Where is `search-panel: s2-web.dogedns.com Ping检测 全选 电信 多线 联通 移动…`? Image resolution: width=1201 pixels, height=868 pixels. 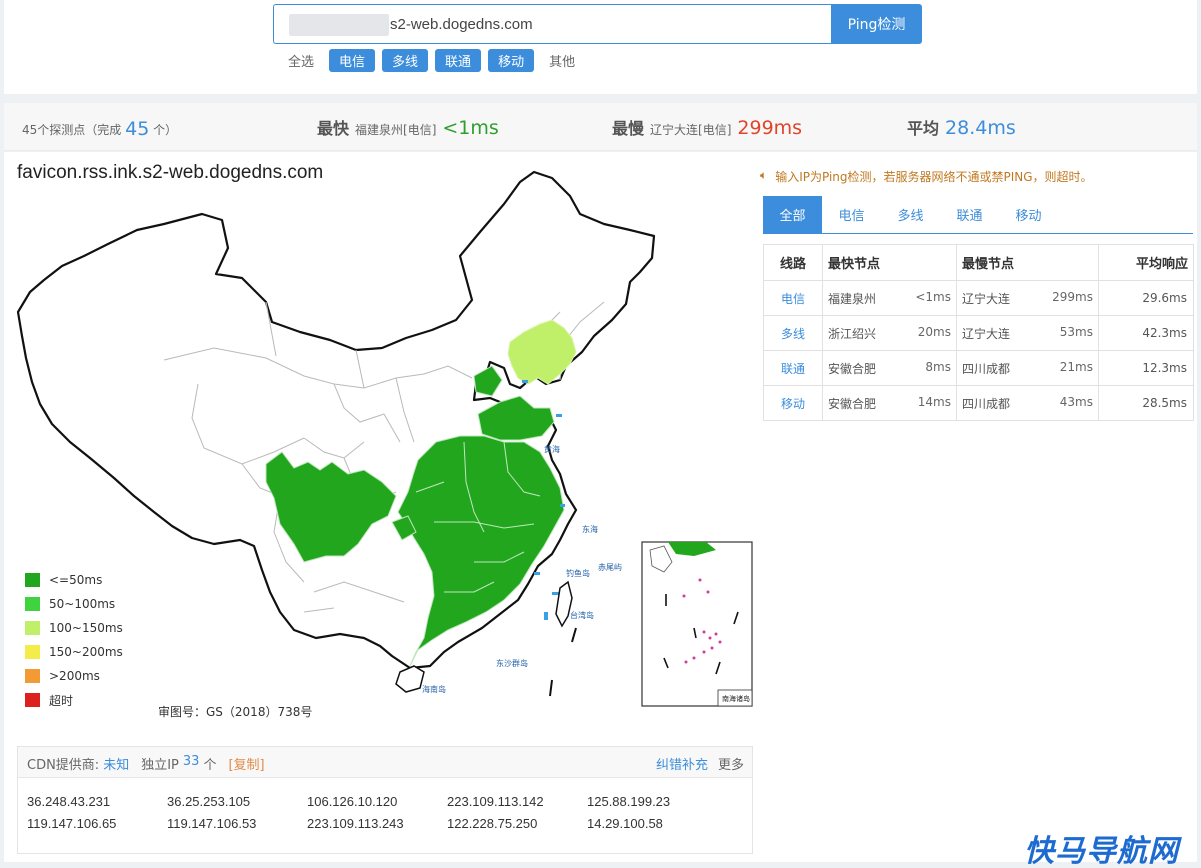 search-panel: s2-web.dogedns.com Ping检测 全选 电信 多线 联通 移动… is located at coordinates (600, 47).